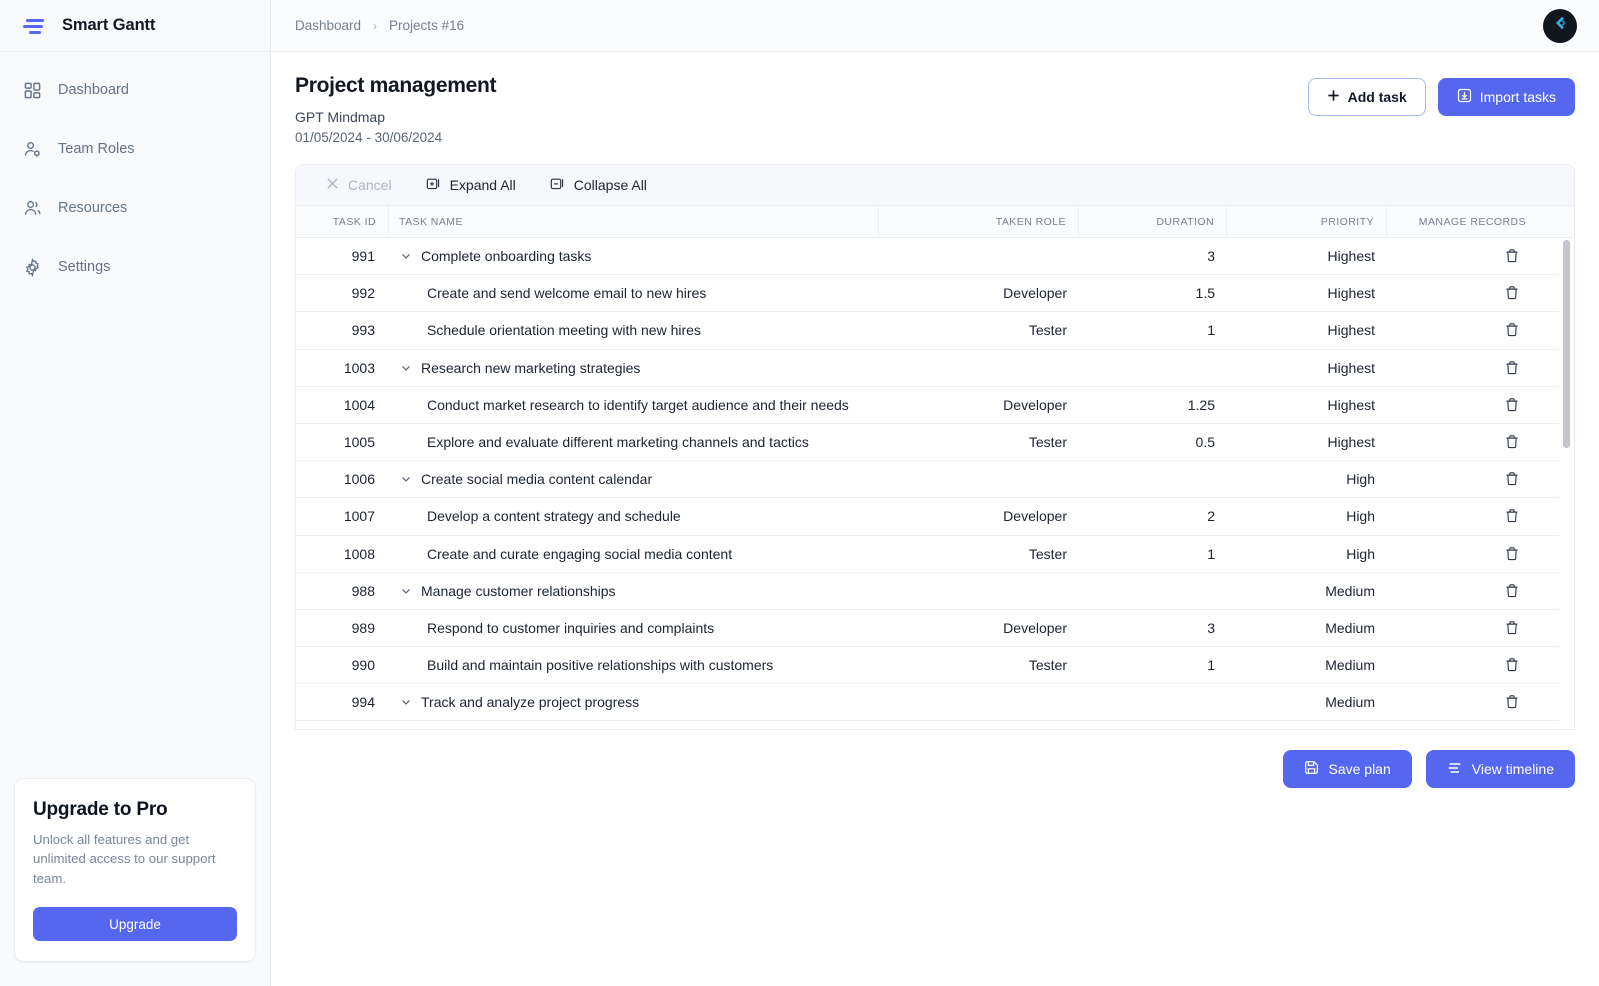  What do you see at coordinates (1333, 97) in the screenshot?
I see `plus-icon` at bounding box center [1333, 97].